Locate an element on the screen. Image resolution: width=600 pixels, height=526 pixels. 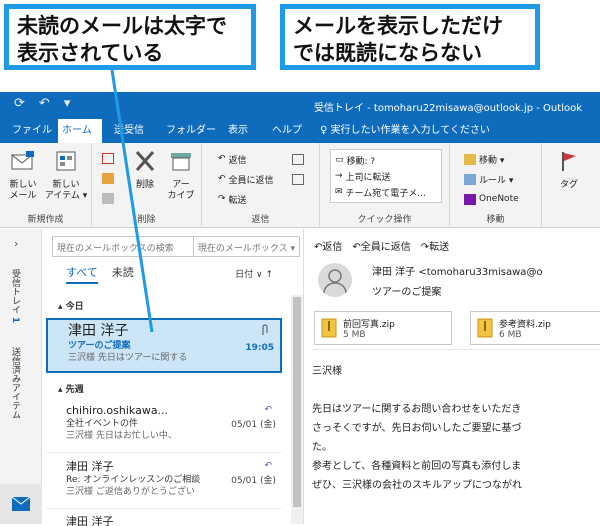
meeting-icon is located at coordinates (298, 159).